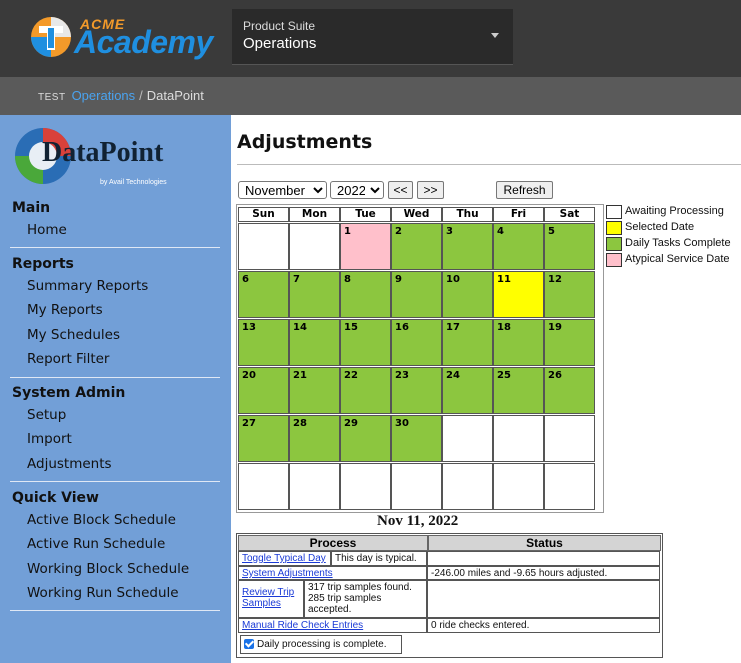  Describe the element at coordinates (46, 415) in the screenshot. I see `nav-setup: Setup` at that location.